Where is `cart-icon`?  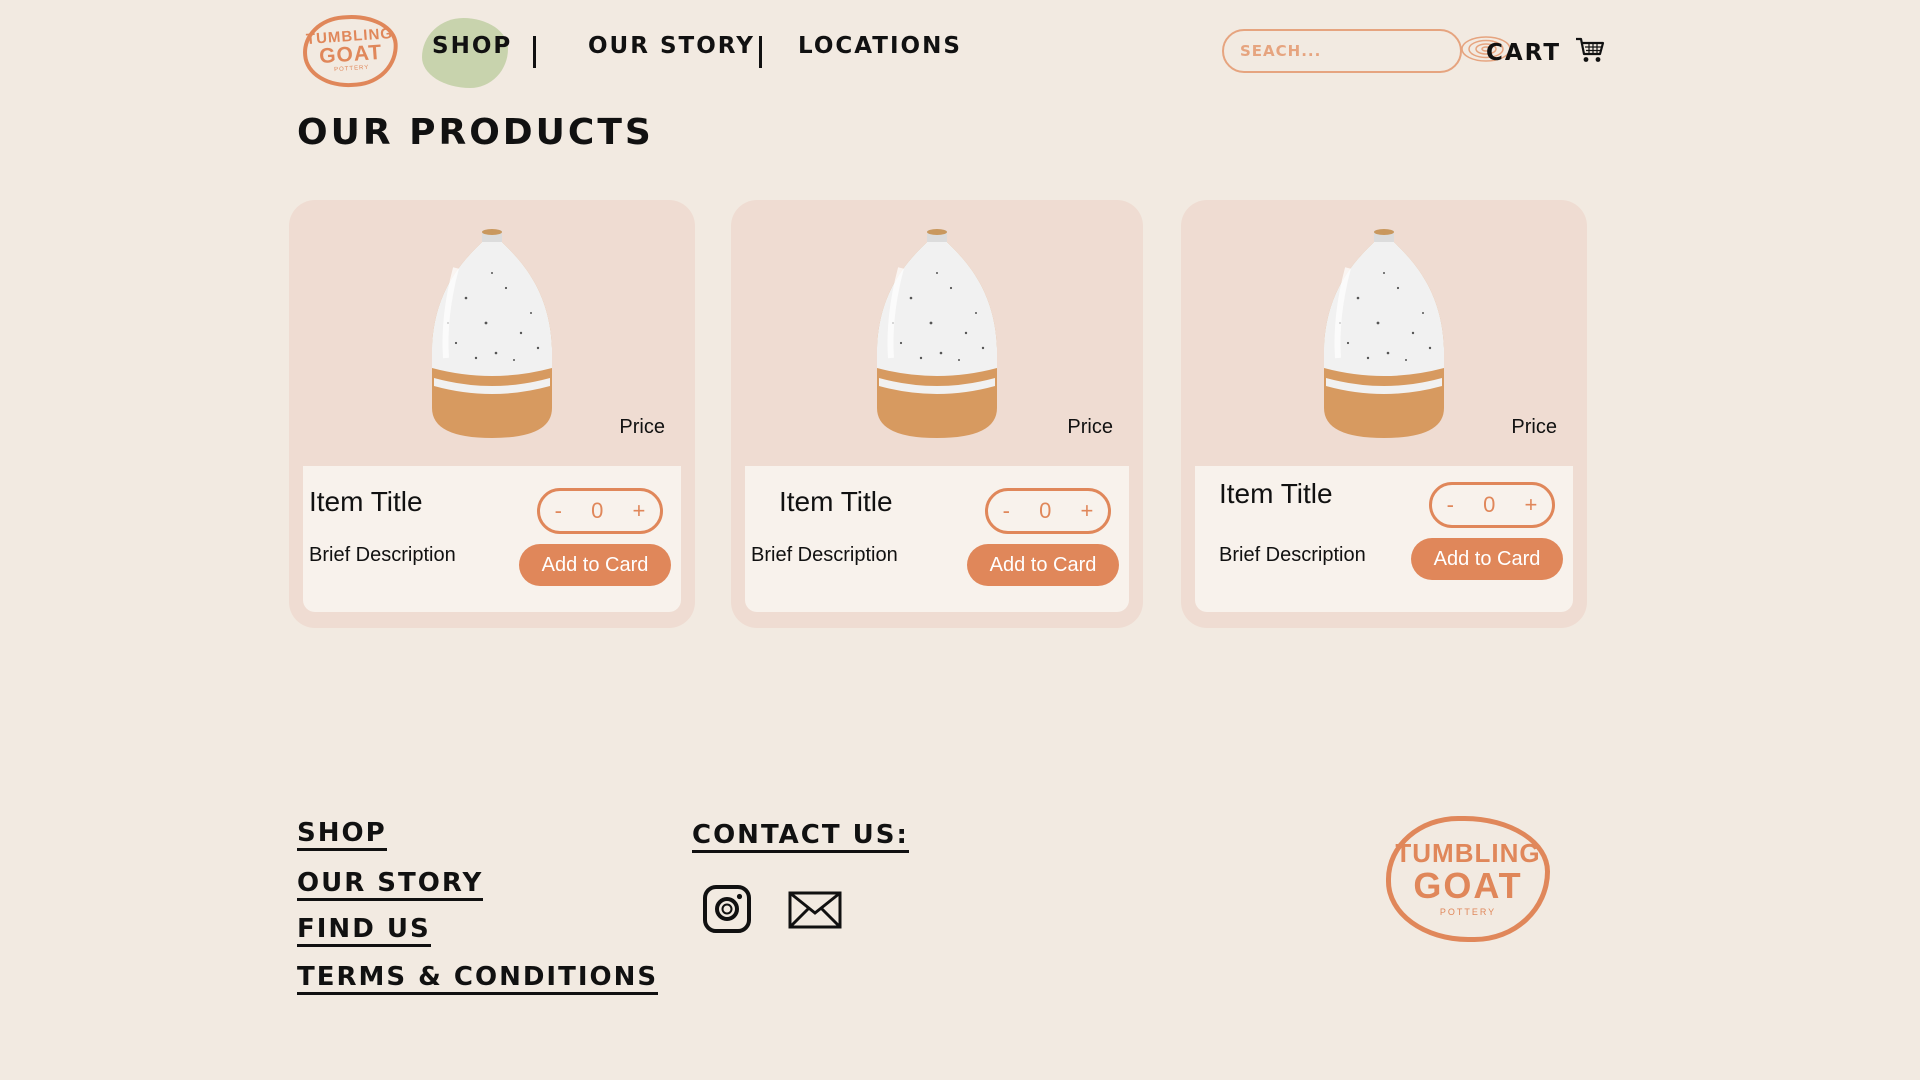 cart-icon is located at coordinates (1590, 52).